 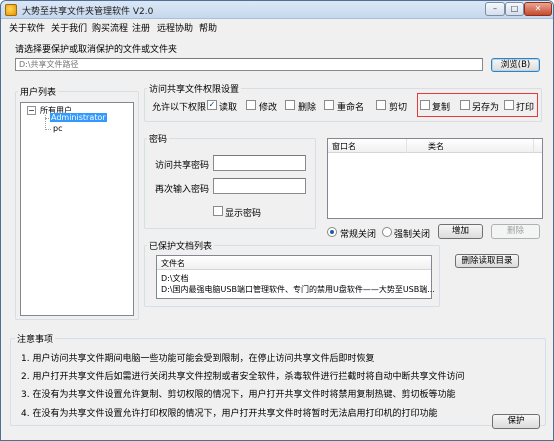 What do you see at coordinates (11, 10) in the screenshot?
I see `app-icon` at bounding box center [11, 10].